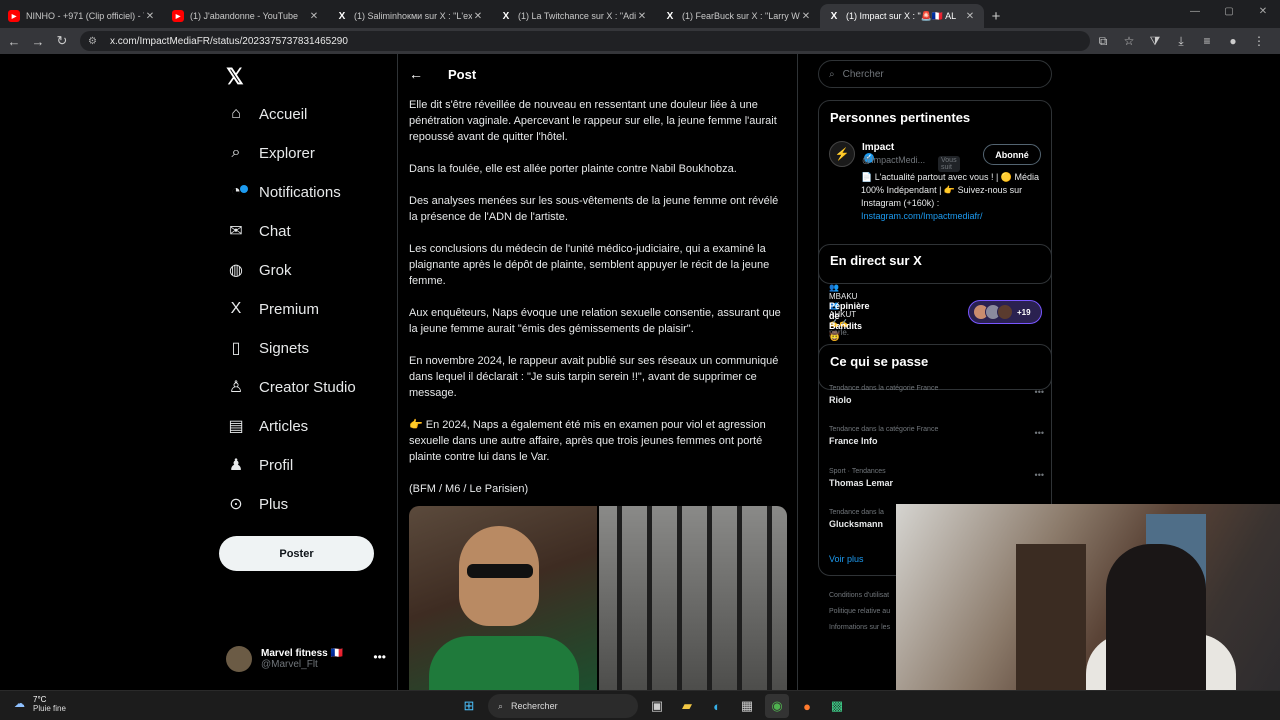  Describe the element at coordinates (1129, 41) in the screenshot. I see `star-icon: ☆` at that location.